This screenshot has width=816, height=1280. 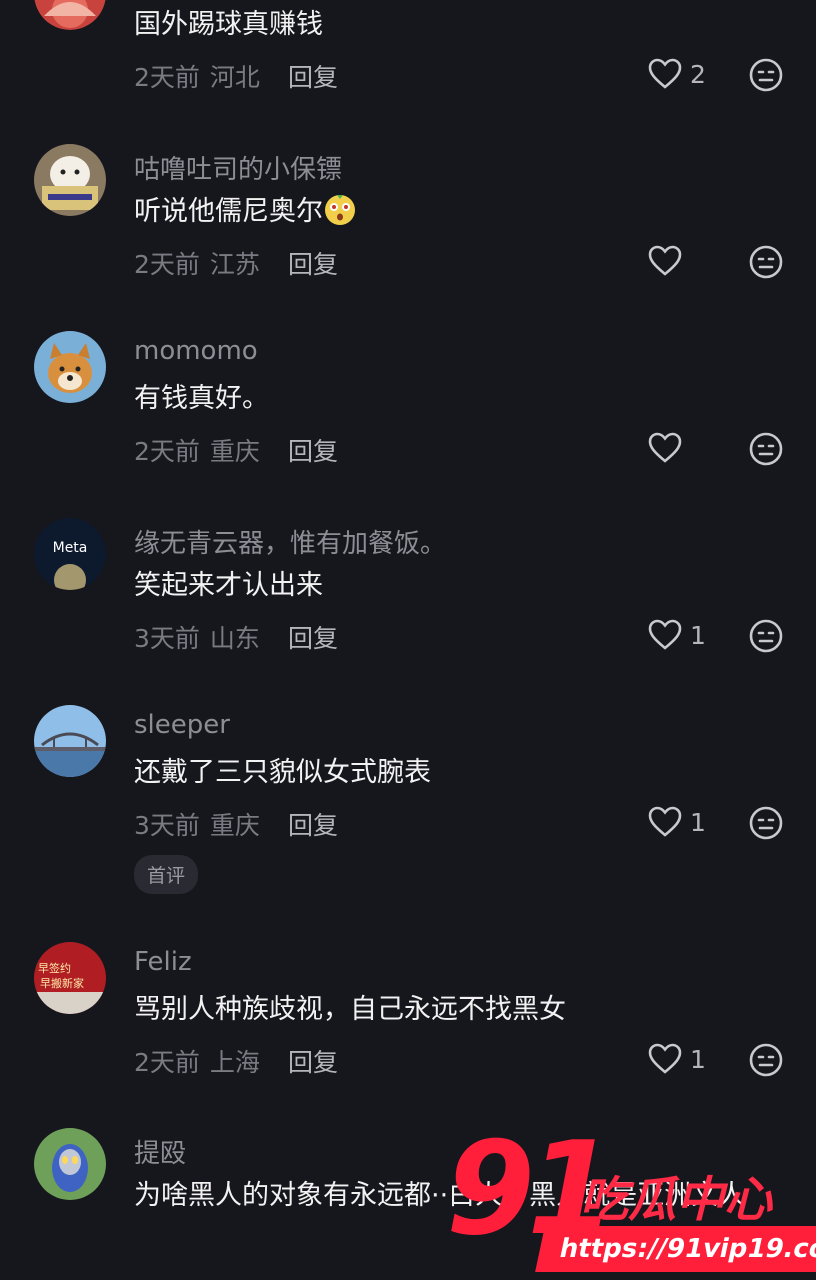 I want to click on comment-text: 听说他儒尼奥尔, so click(x=245, y=212).